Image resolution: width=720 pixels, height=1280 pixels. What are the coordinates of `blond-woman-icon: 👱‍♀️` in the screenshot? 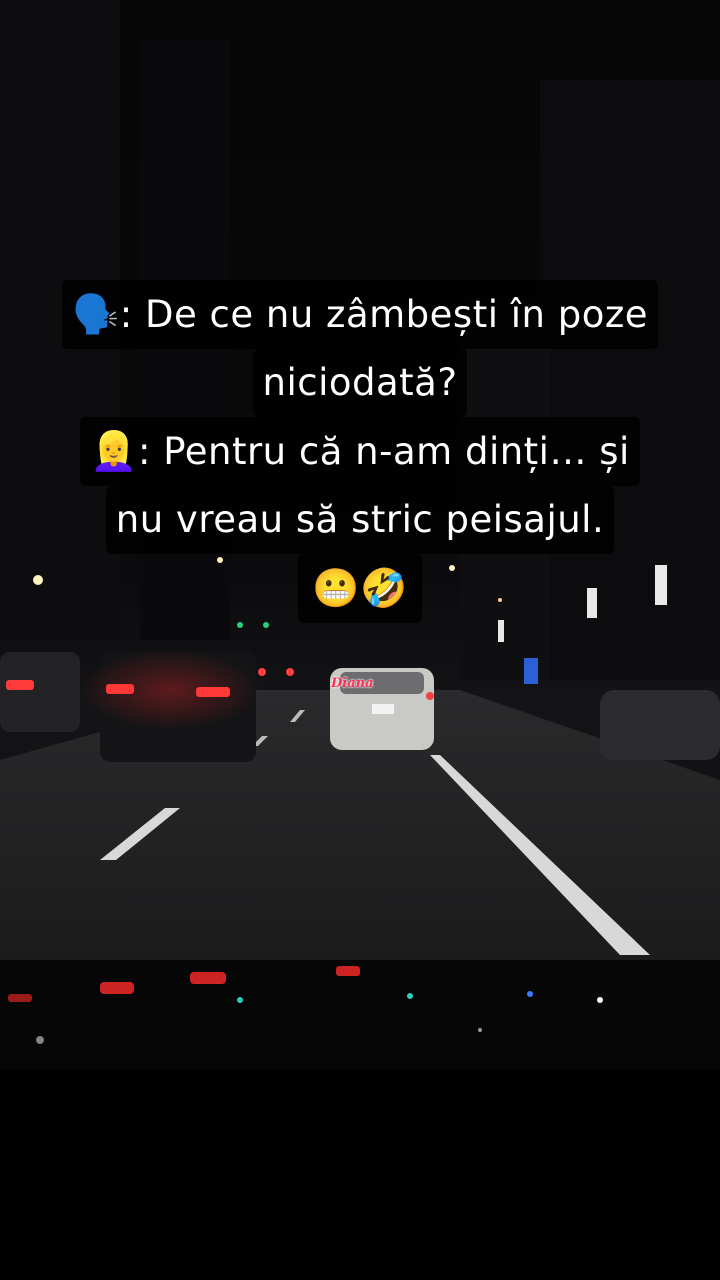 It's located at (114, 451).